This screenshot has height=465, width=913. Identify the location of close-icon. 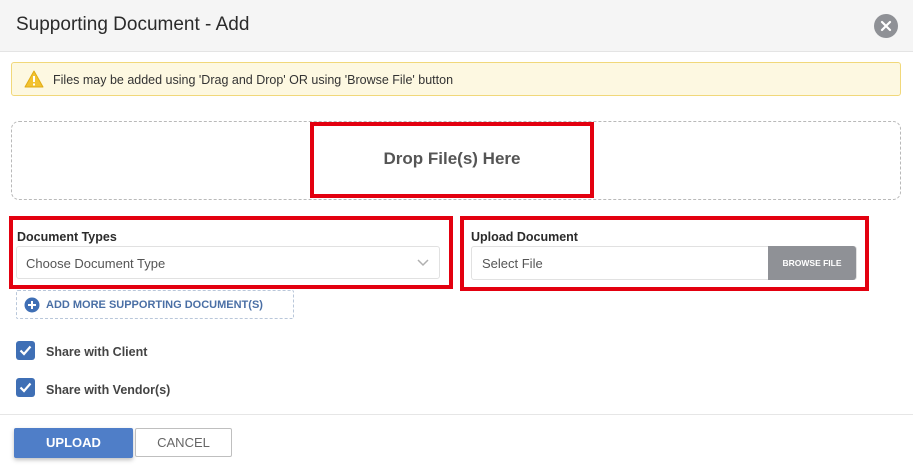
(886, 26).